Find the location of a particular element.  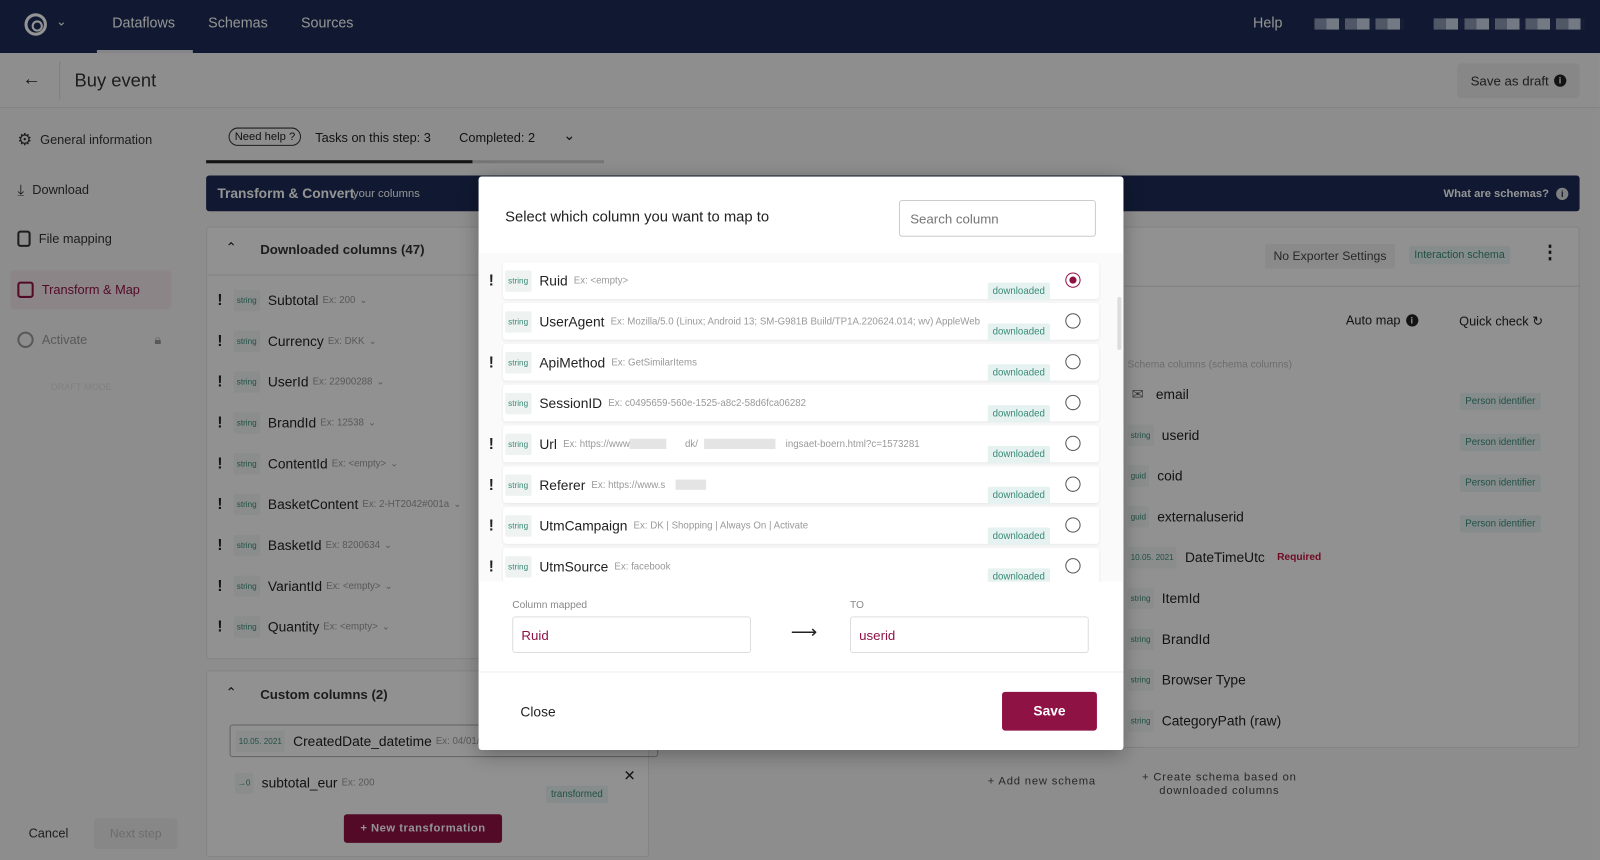

modal-title: Select which column you want to map to is located at coordinates (637, 217).